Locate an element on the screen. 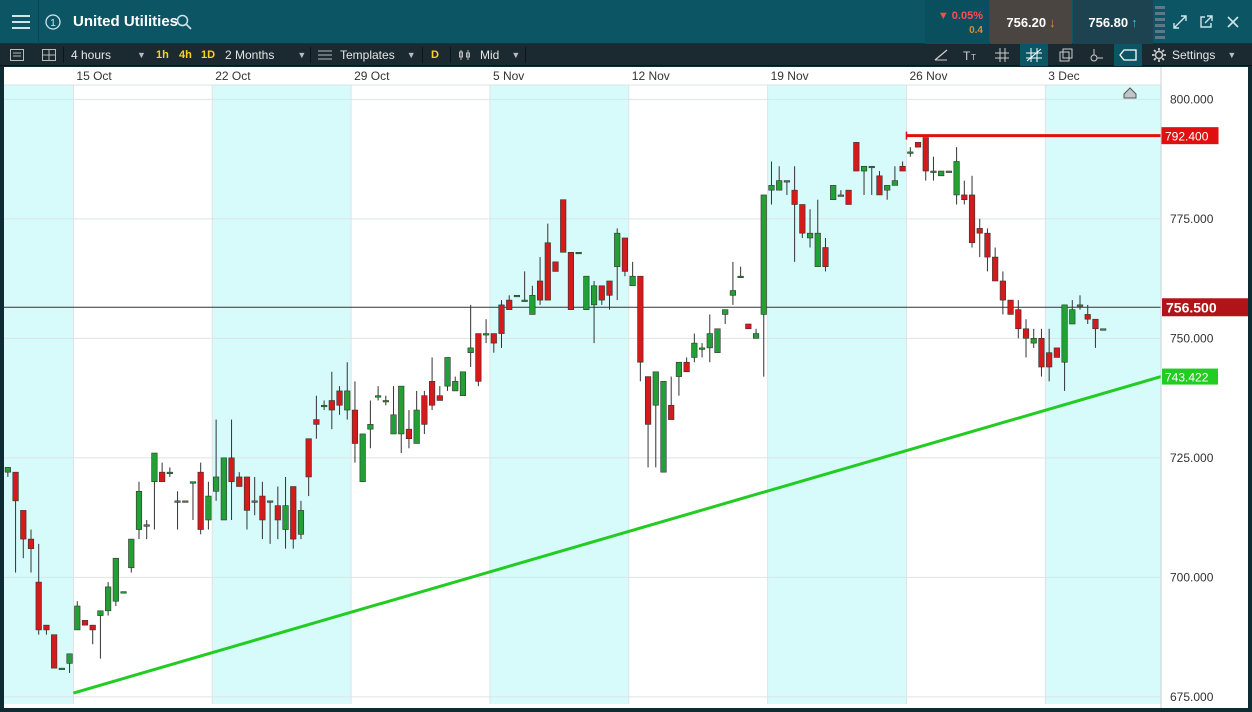 The height and width of the screenshot is (712, 1252). indicator-icon is located at coordinates (1096, 55).